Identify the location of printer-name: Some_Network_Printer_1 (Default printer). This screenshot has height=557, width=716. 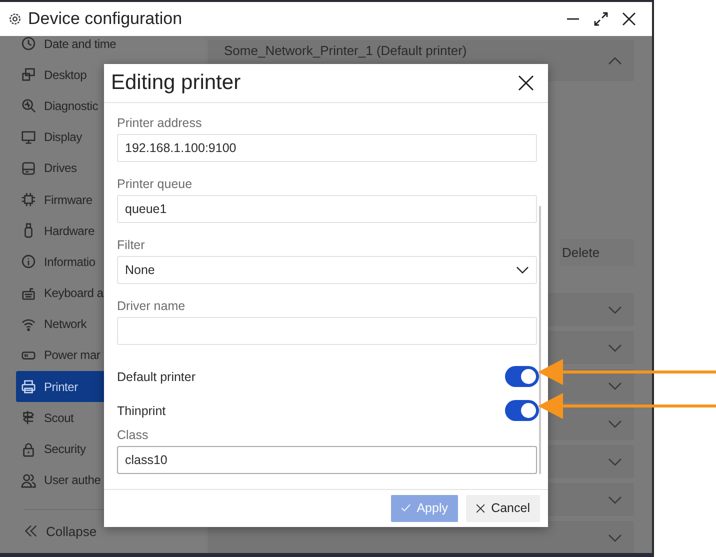
(345, 50).